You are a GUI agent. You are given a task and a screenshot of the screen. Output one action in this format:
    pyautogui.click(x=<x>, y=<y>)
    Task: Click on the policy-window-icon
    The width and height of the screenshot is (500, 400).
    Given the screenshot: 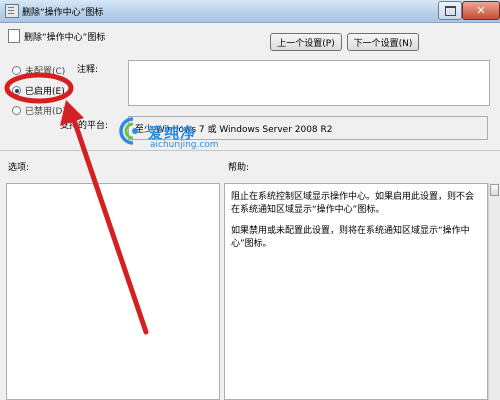 What is the action you would take?
    pyautogui.click(x=12, y=11)
    